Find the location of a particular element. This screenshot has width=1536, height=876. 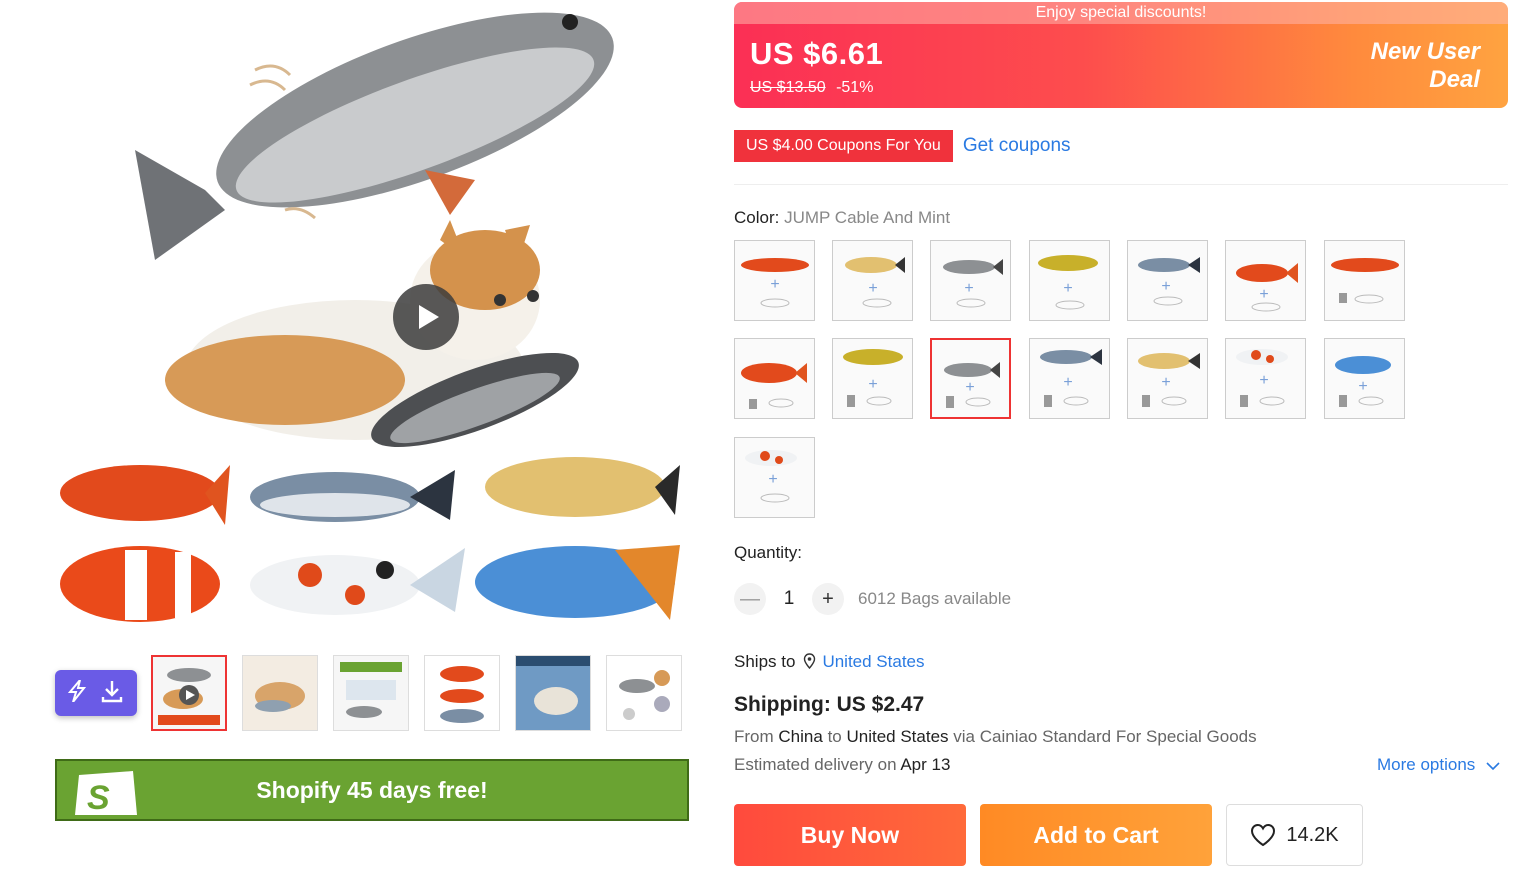

ships-to-row: Ships to United States is located at coordinates (829, 662).